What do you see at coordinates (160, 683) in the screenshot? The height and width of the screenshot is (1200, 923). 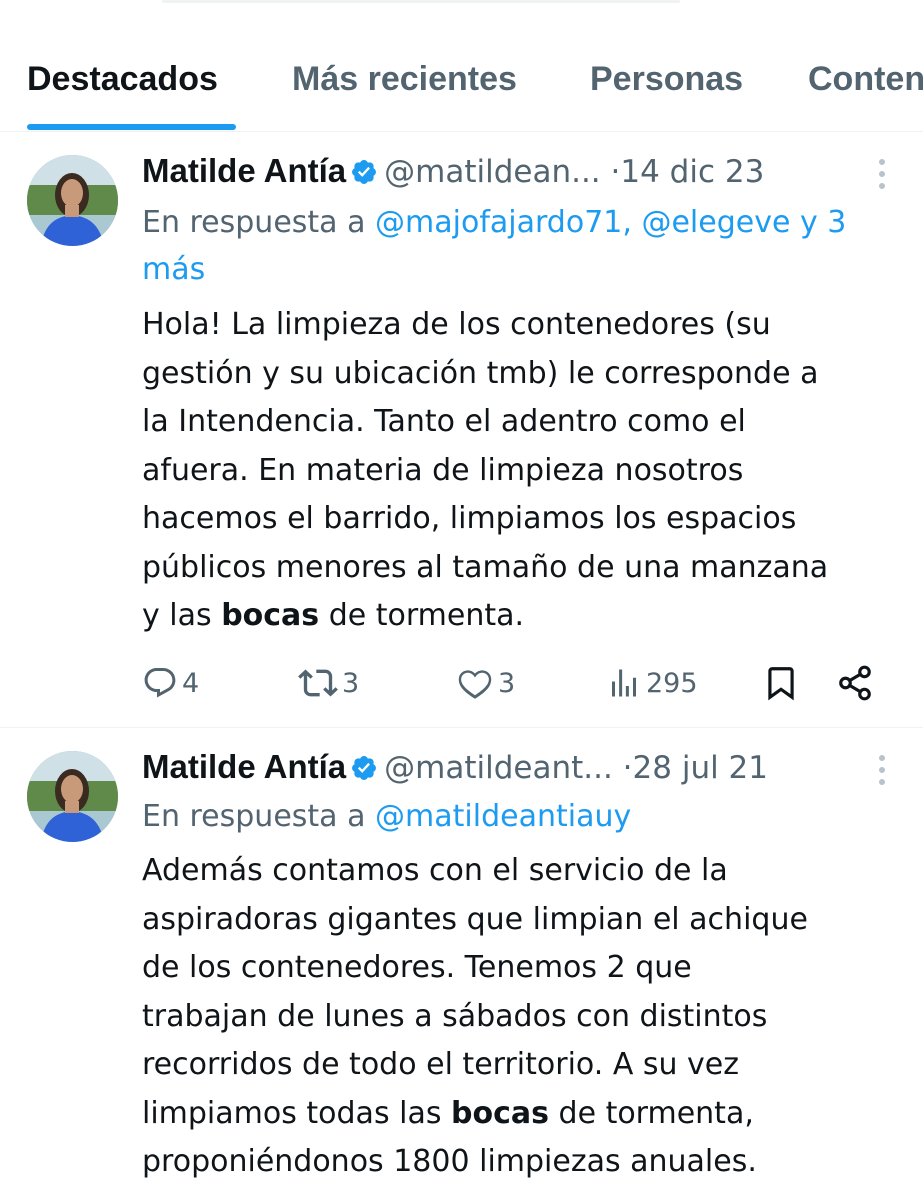 I see `reply-icon` at bounding box center [160, 683].